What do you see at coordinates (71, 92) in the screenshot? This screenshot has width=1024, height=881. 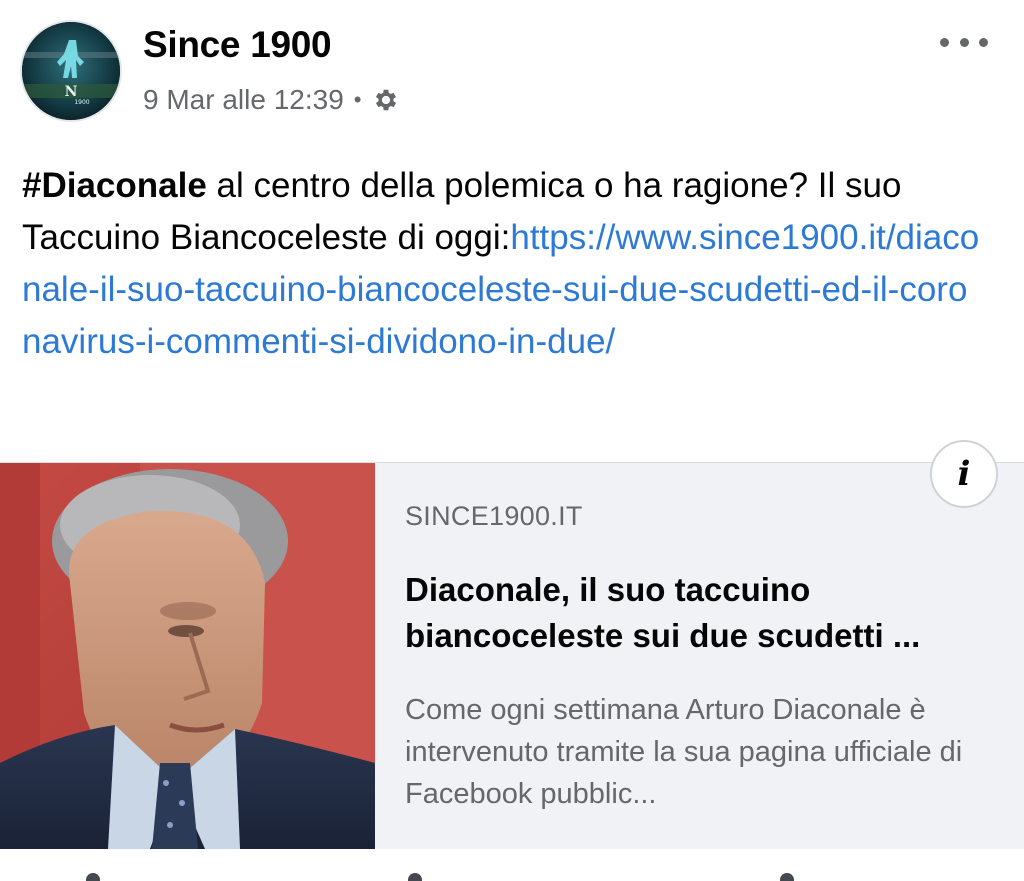 I see `svg-text: N` at bounding box center [71, 92].